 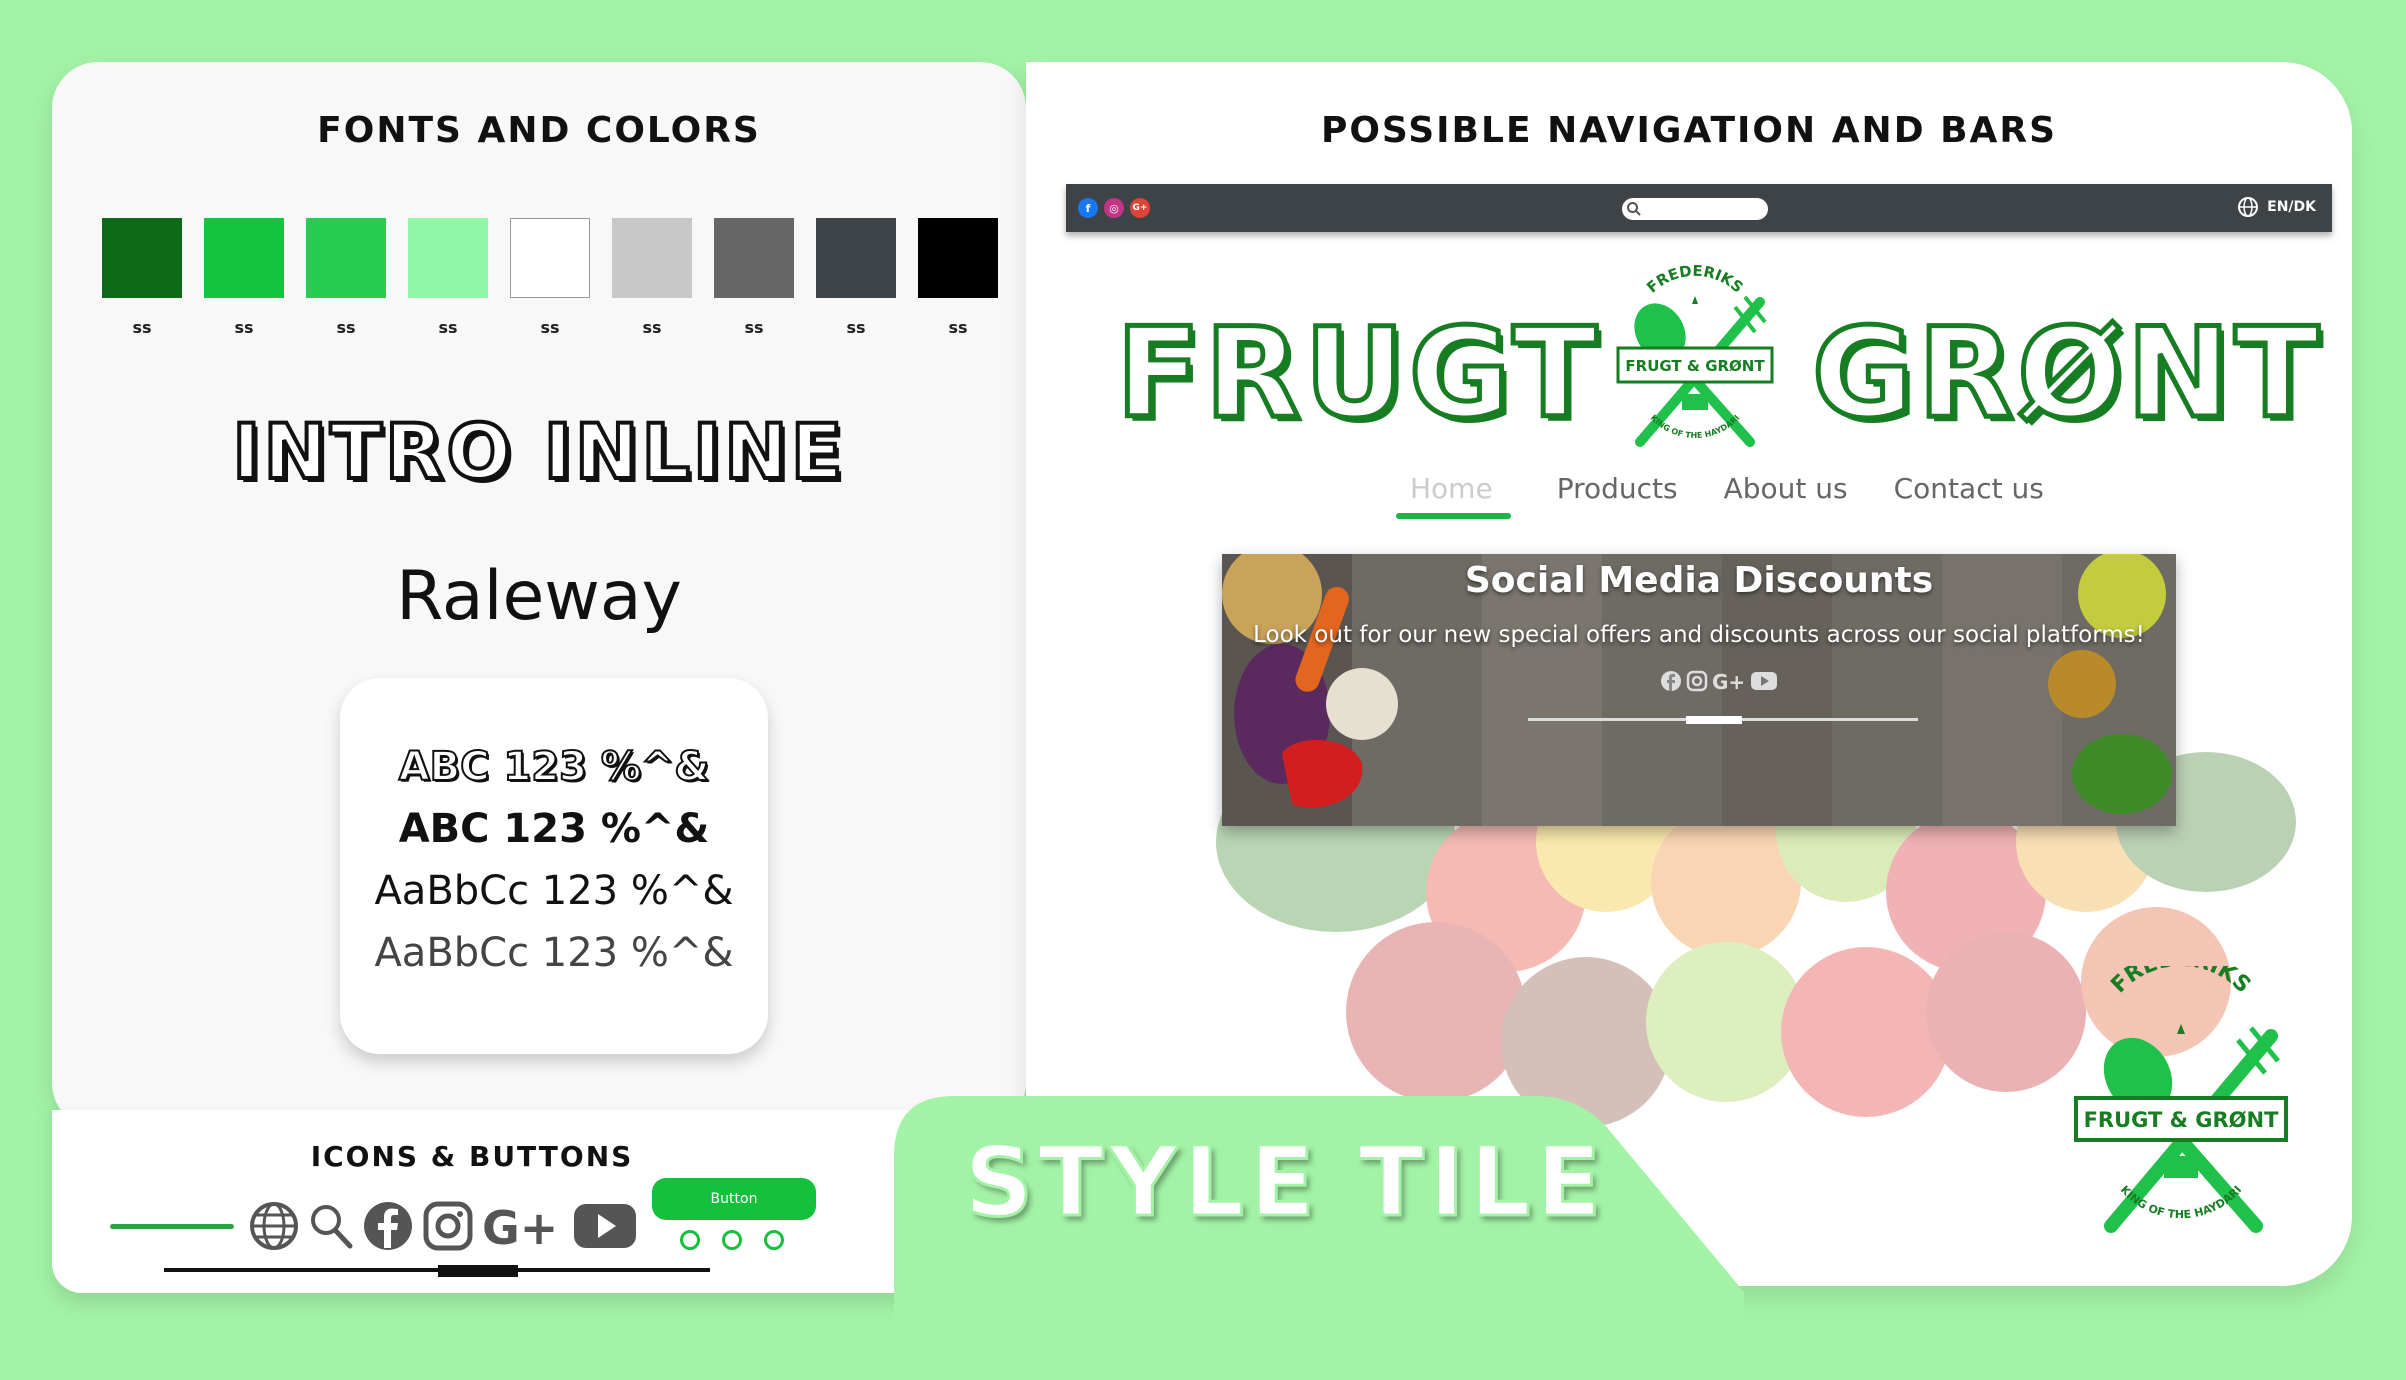 I want to click on language-switcher: EN/DK, so click(x=2276, y=207).